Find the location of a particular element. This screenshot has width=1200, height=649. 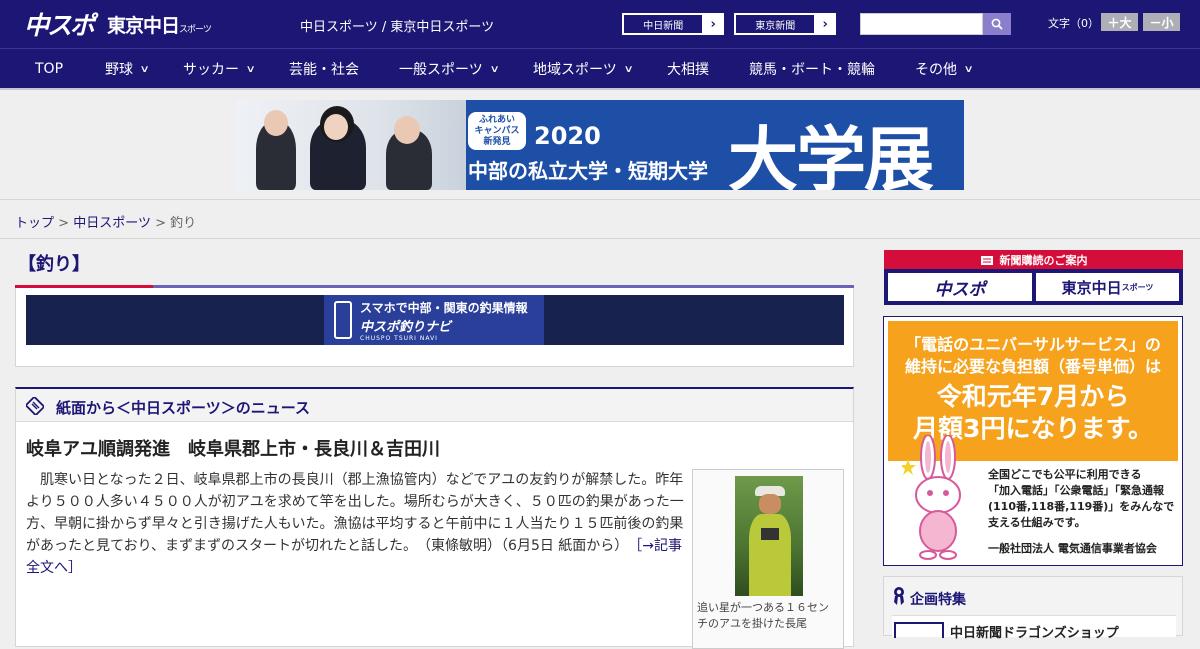

logo-tokyo-chunichi: 東京中日スポーツ is located at coordinates (159, 25).